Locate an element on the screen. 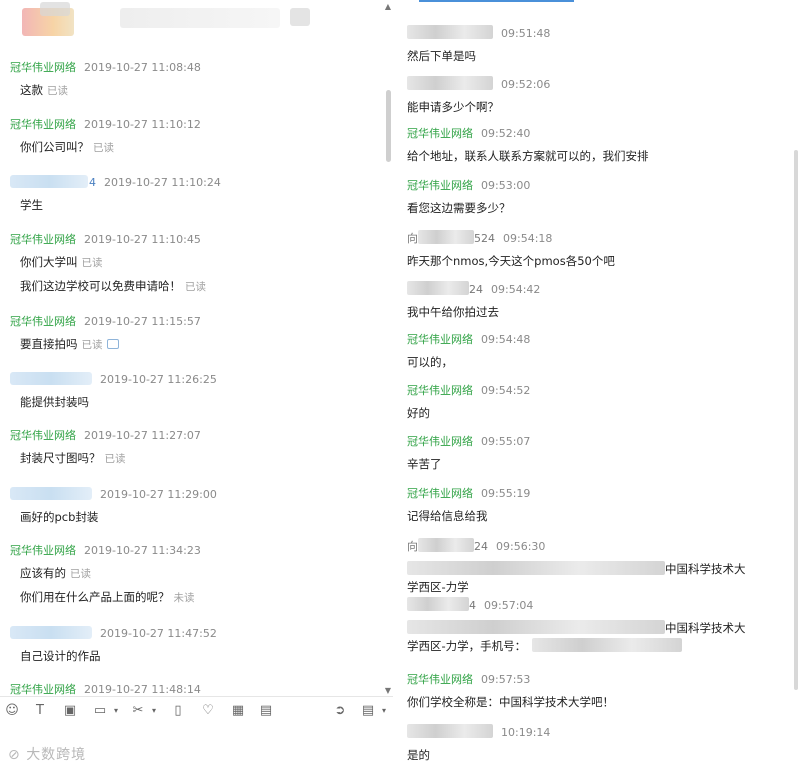  message-content: 应该有的 is located at coordinates (43, 573).